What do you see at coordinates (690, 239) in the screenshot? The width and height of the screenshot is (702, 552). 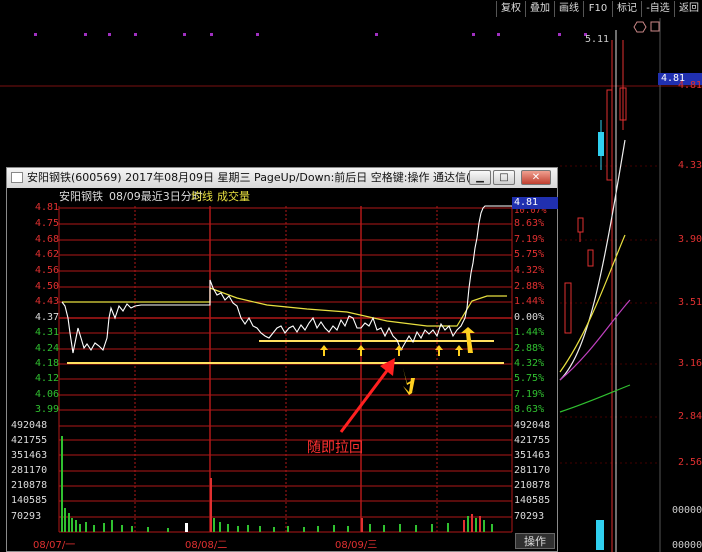 I see `price-axis-label: 3.90` at bounding box center [690, 239].